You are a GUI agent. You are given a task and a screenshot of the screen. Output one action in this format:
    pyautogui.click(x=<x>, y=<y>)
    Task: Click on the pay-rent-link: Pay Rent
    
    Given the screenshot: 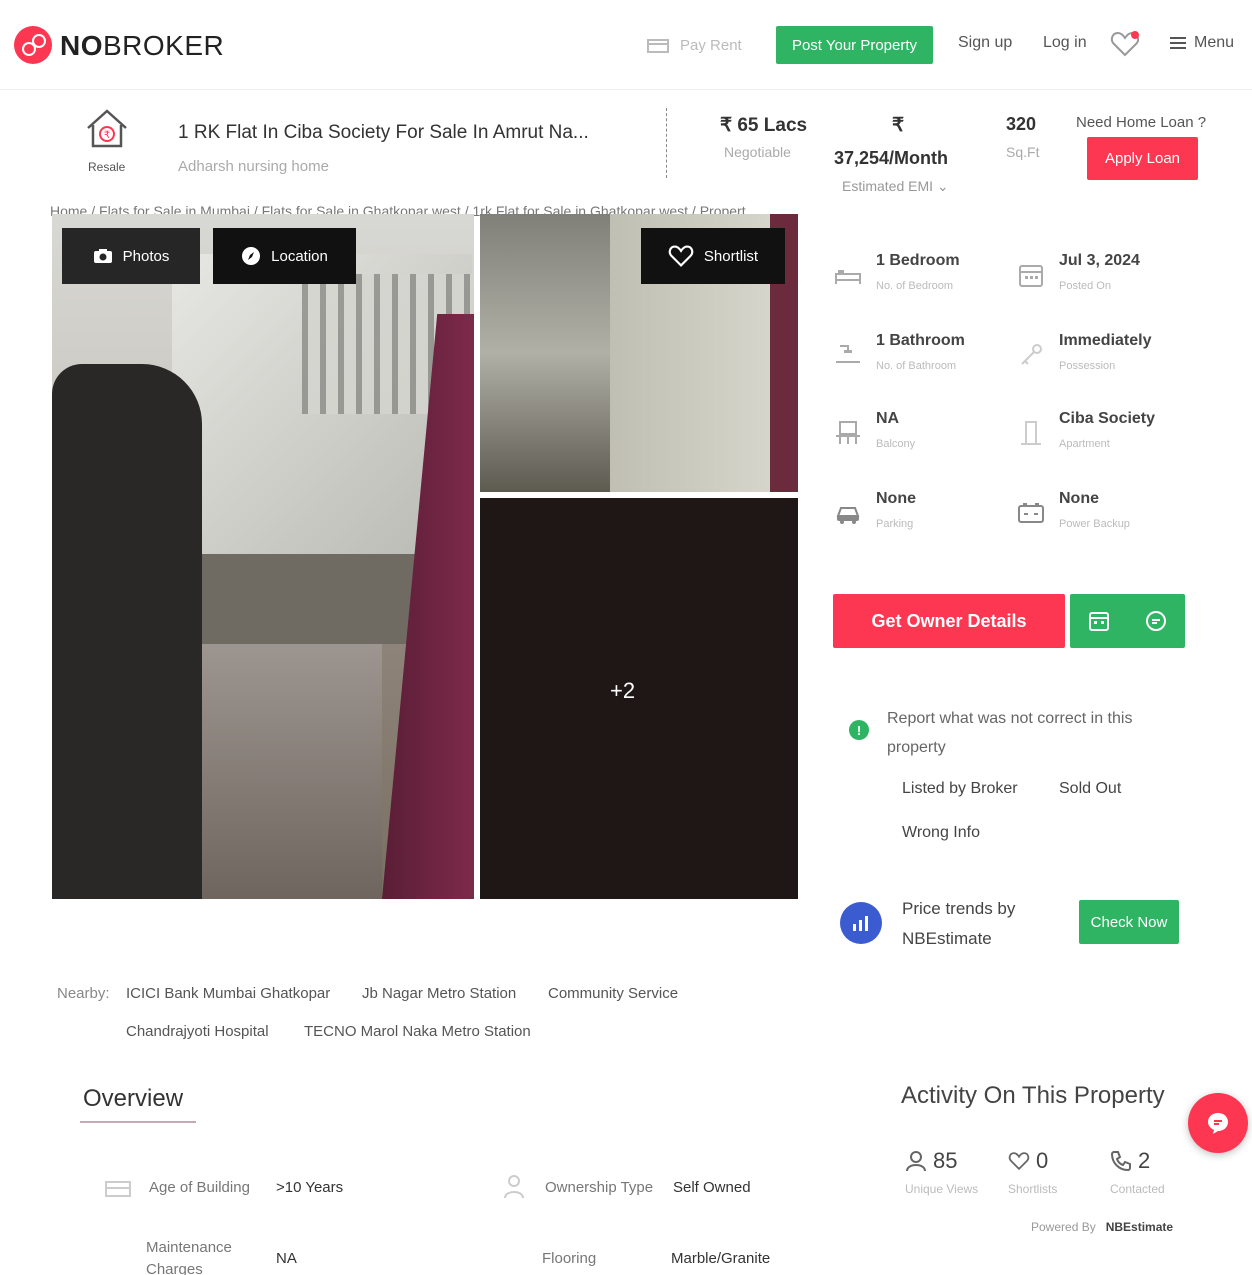 What is the action you would take?
    pyautogui.click(x=694, y=45)
    